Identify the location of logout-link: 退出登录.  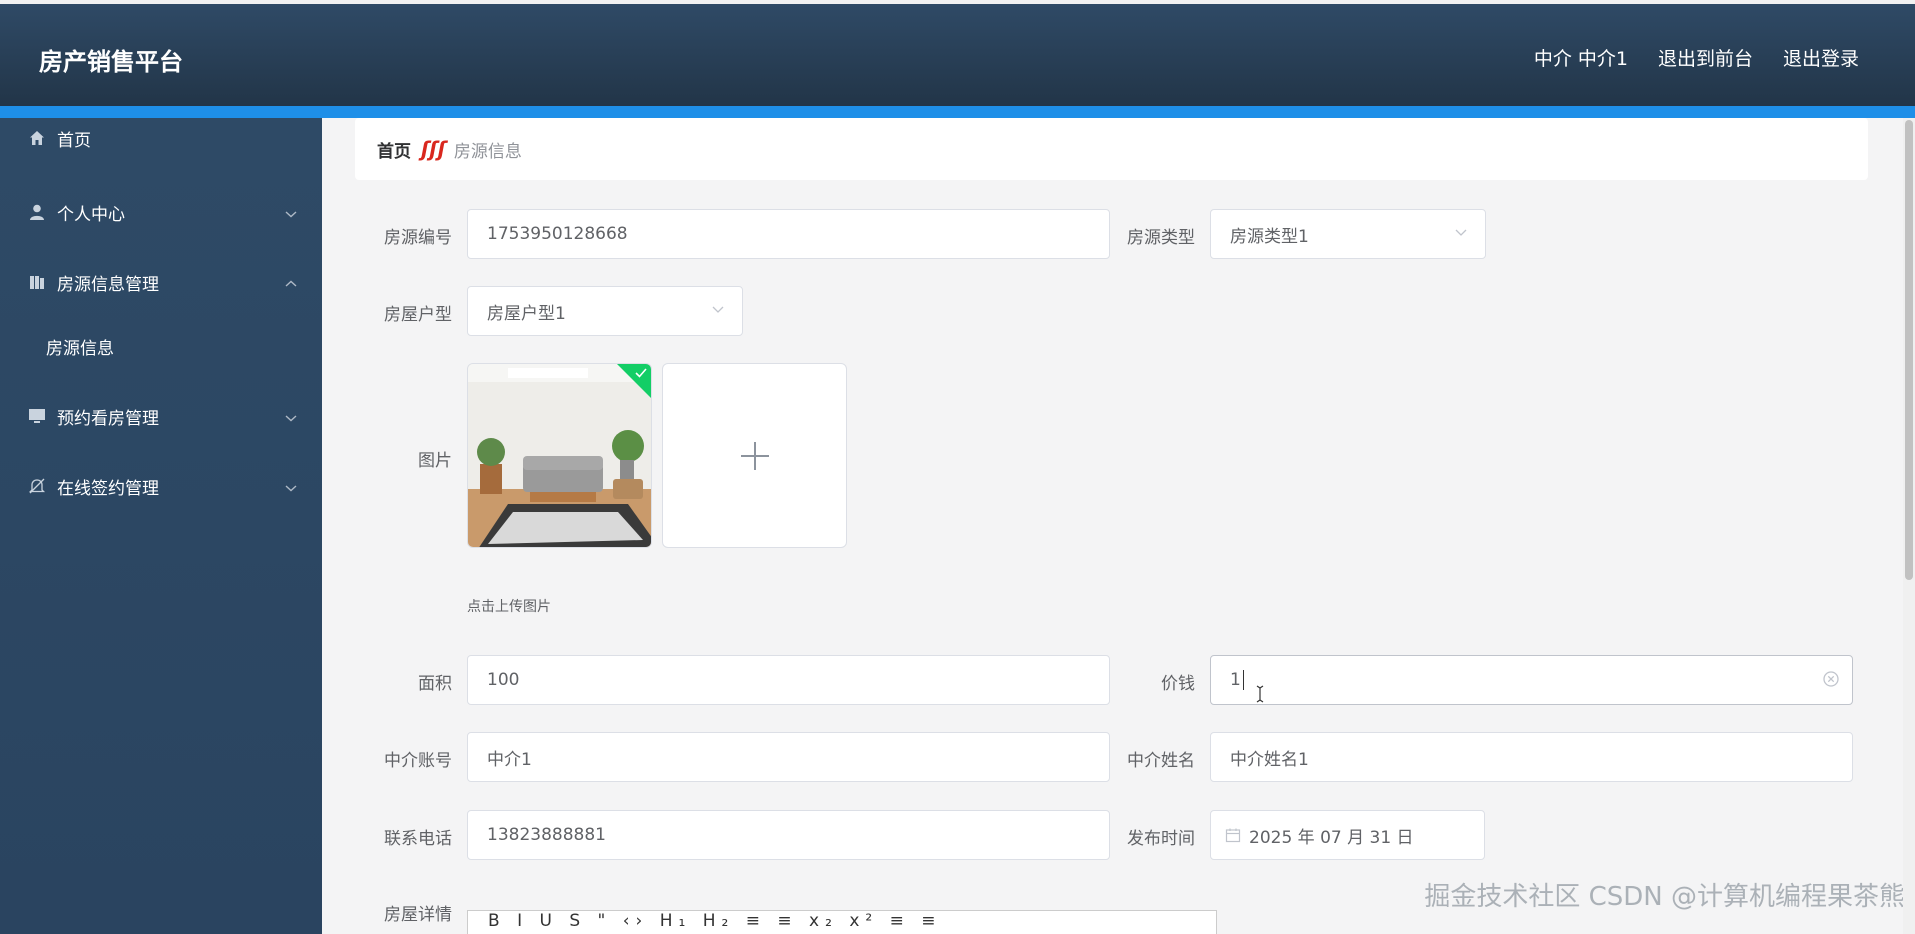
(1821, 57).